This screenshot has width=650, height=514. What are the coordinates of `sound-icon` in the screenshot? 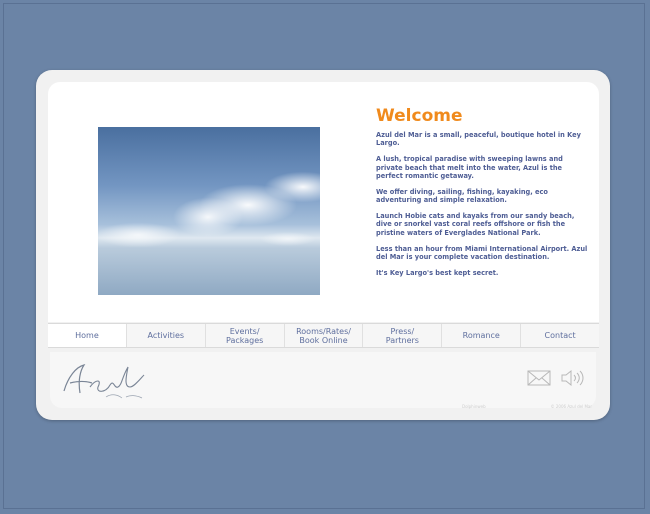 It's located at (572, 378).